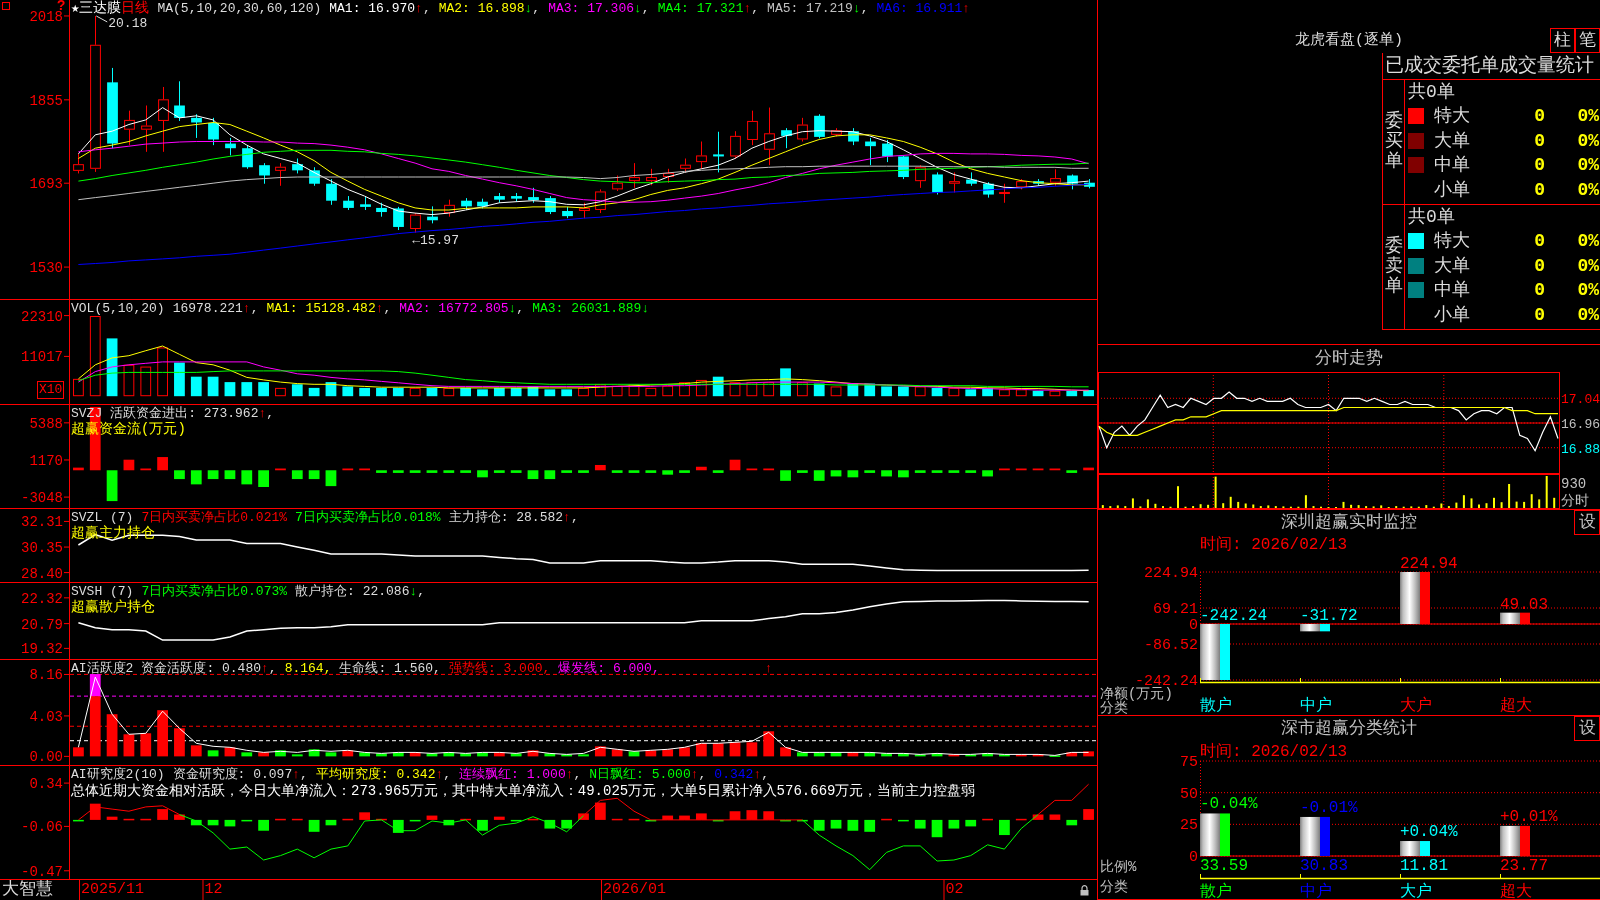 The height and width of the screenshot is (900, 1600). Describe the element at coordinates (46, 784) in the screenshot. I see `axis-tick-label: 0.34` at that location.